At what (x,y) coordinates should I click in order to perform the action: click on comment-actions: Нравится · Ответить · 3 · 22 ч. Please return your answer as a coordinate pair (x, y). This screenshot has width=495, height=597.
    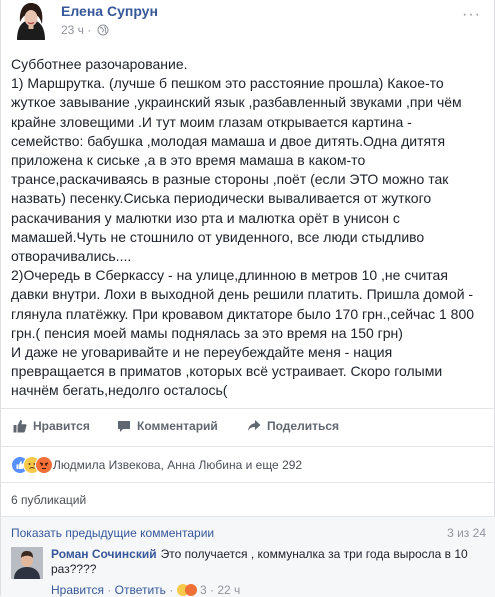
    Looking at the image, I should click on (145, 590).